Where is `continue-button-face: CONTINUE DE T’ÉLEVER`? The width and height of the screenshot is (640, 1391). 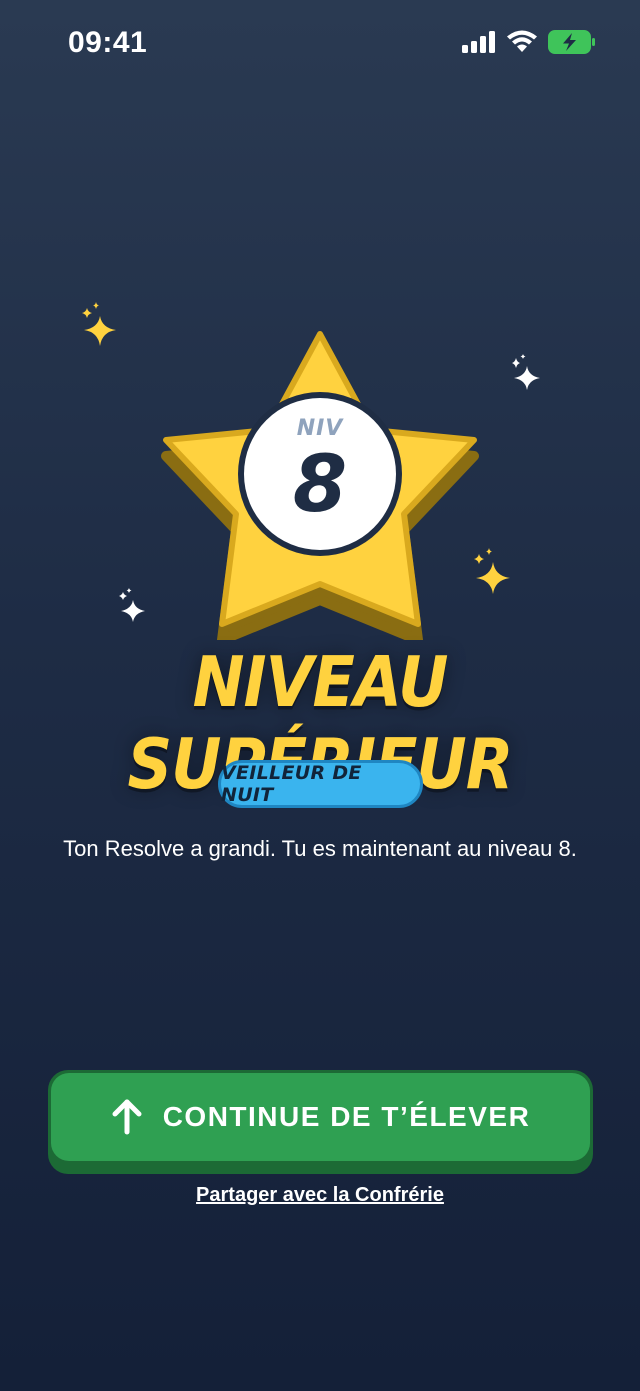
continue-button-face: CONTINUE DE T’ÉLEVER is located at coordinates (320, 1117).